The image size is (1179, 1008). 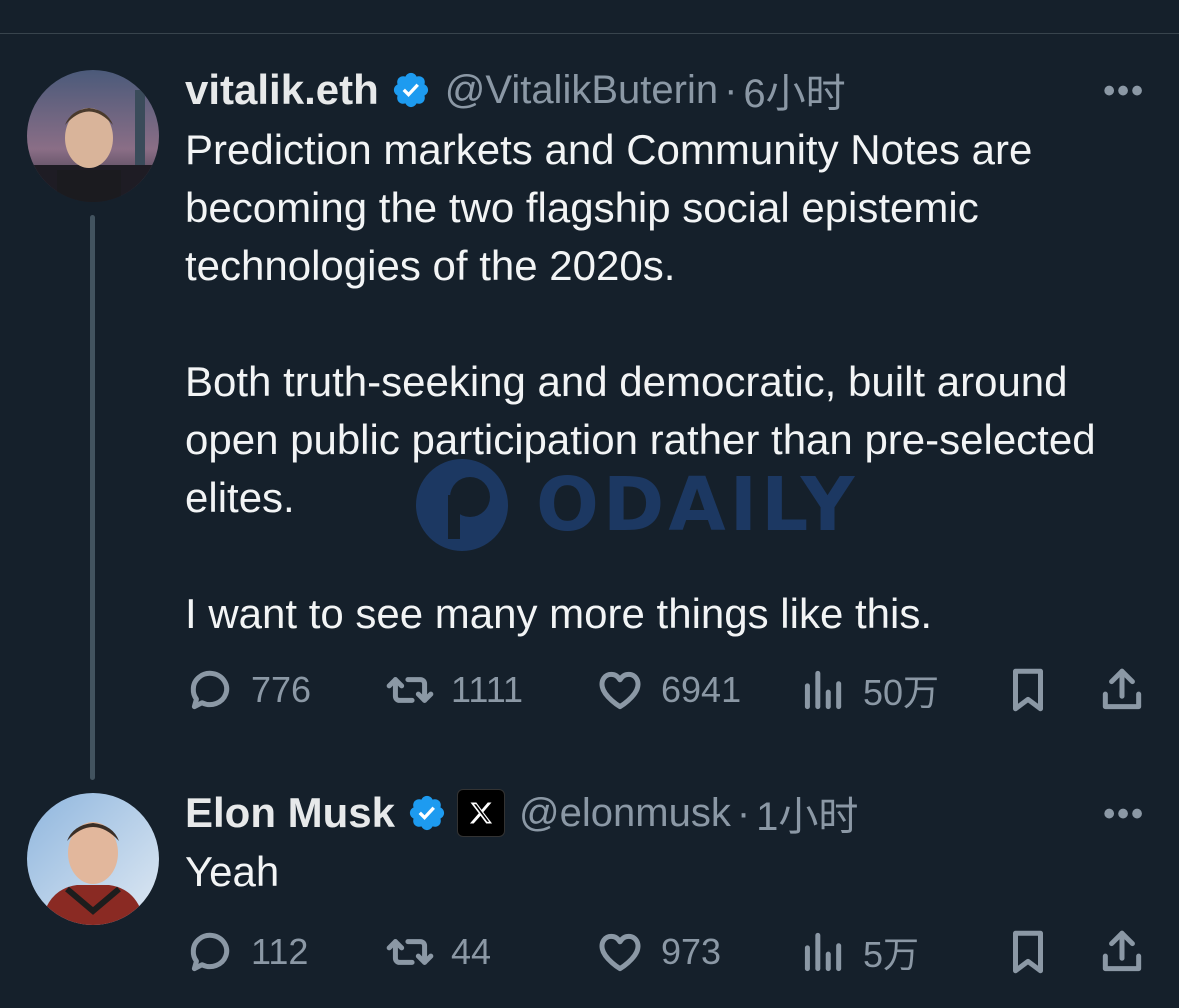 I want to click on timestamp: 6小时, so click(x=794, y=90).